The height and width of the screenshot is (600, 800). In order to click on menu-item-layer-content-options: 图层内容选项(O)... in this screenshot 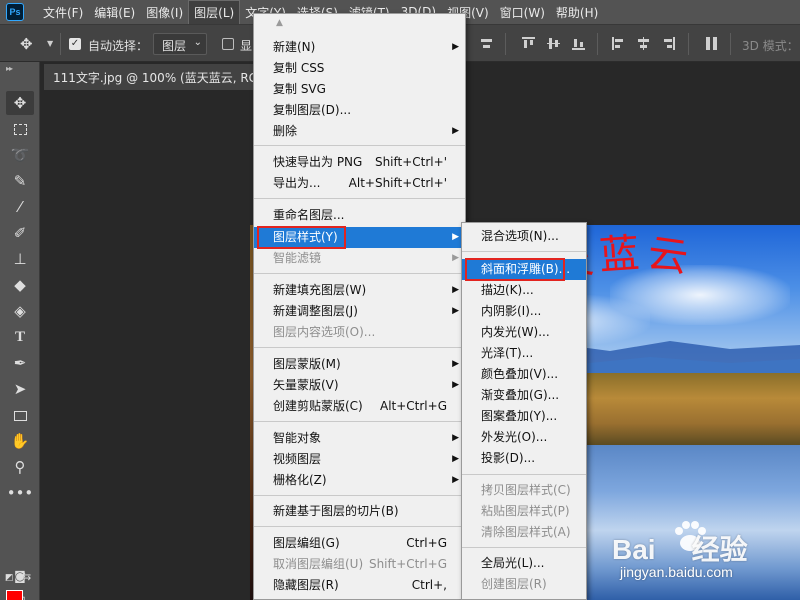, I will do `click(359, 332)`.